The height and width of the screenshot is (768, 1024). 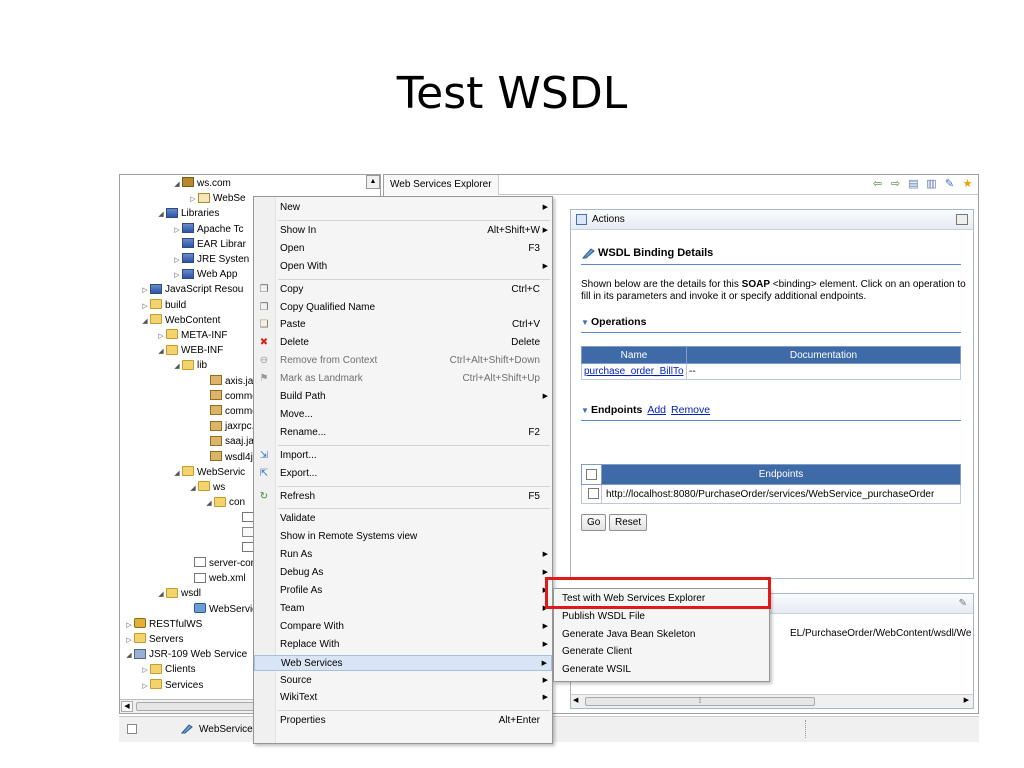 What do you see at coordinates (180, 320) in the screenshot?
I see `tree-item: ◢ WebContent` at bounding box center [180, 320].